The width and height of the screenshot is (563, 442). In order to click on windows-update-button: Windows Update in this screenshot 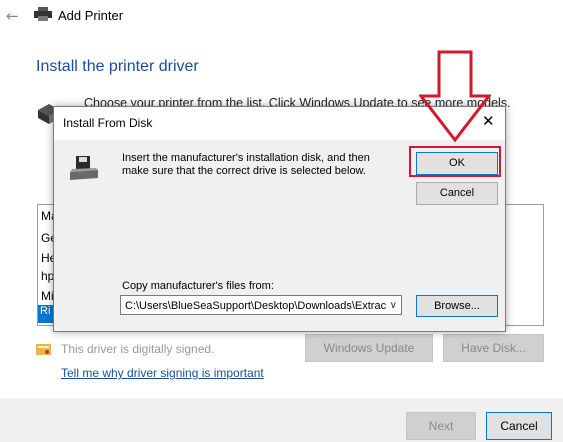, I will do `click(369, 348)`.